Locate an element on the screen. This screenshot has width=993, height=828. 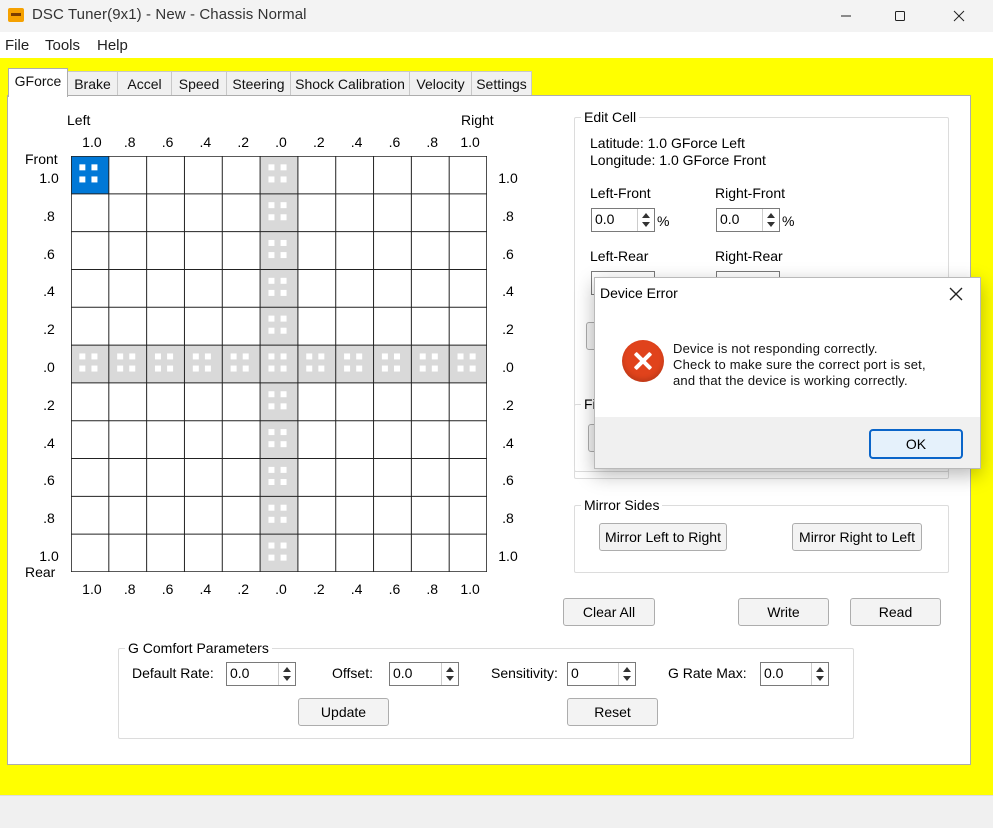
x-tick-top: .0 is located at coordinates (281, 142).